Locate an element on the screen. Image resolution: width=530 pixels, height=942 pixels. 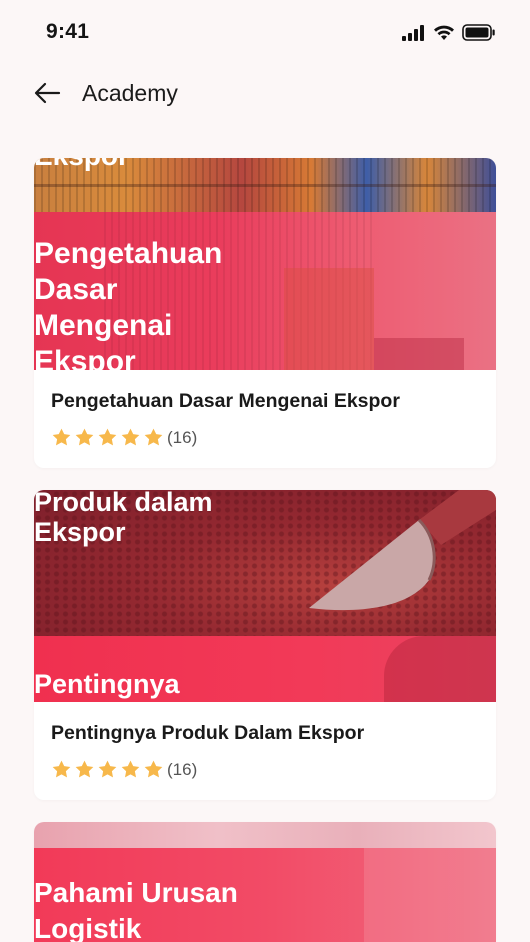
status-time: 9:41 is located at coordinates (68, 31).